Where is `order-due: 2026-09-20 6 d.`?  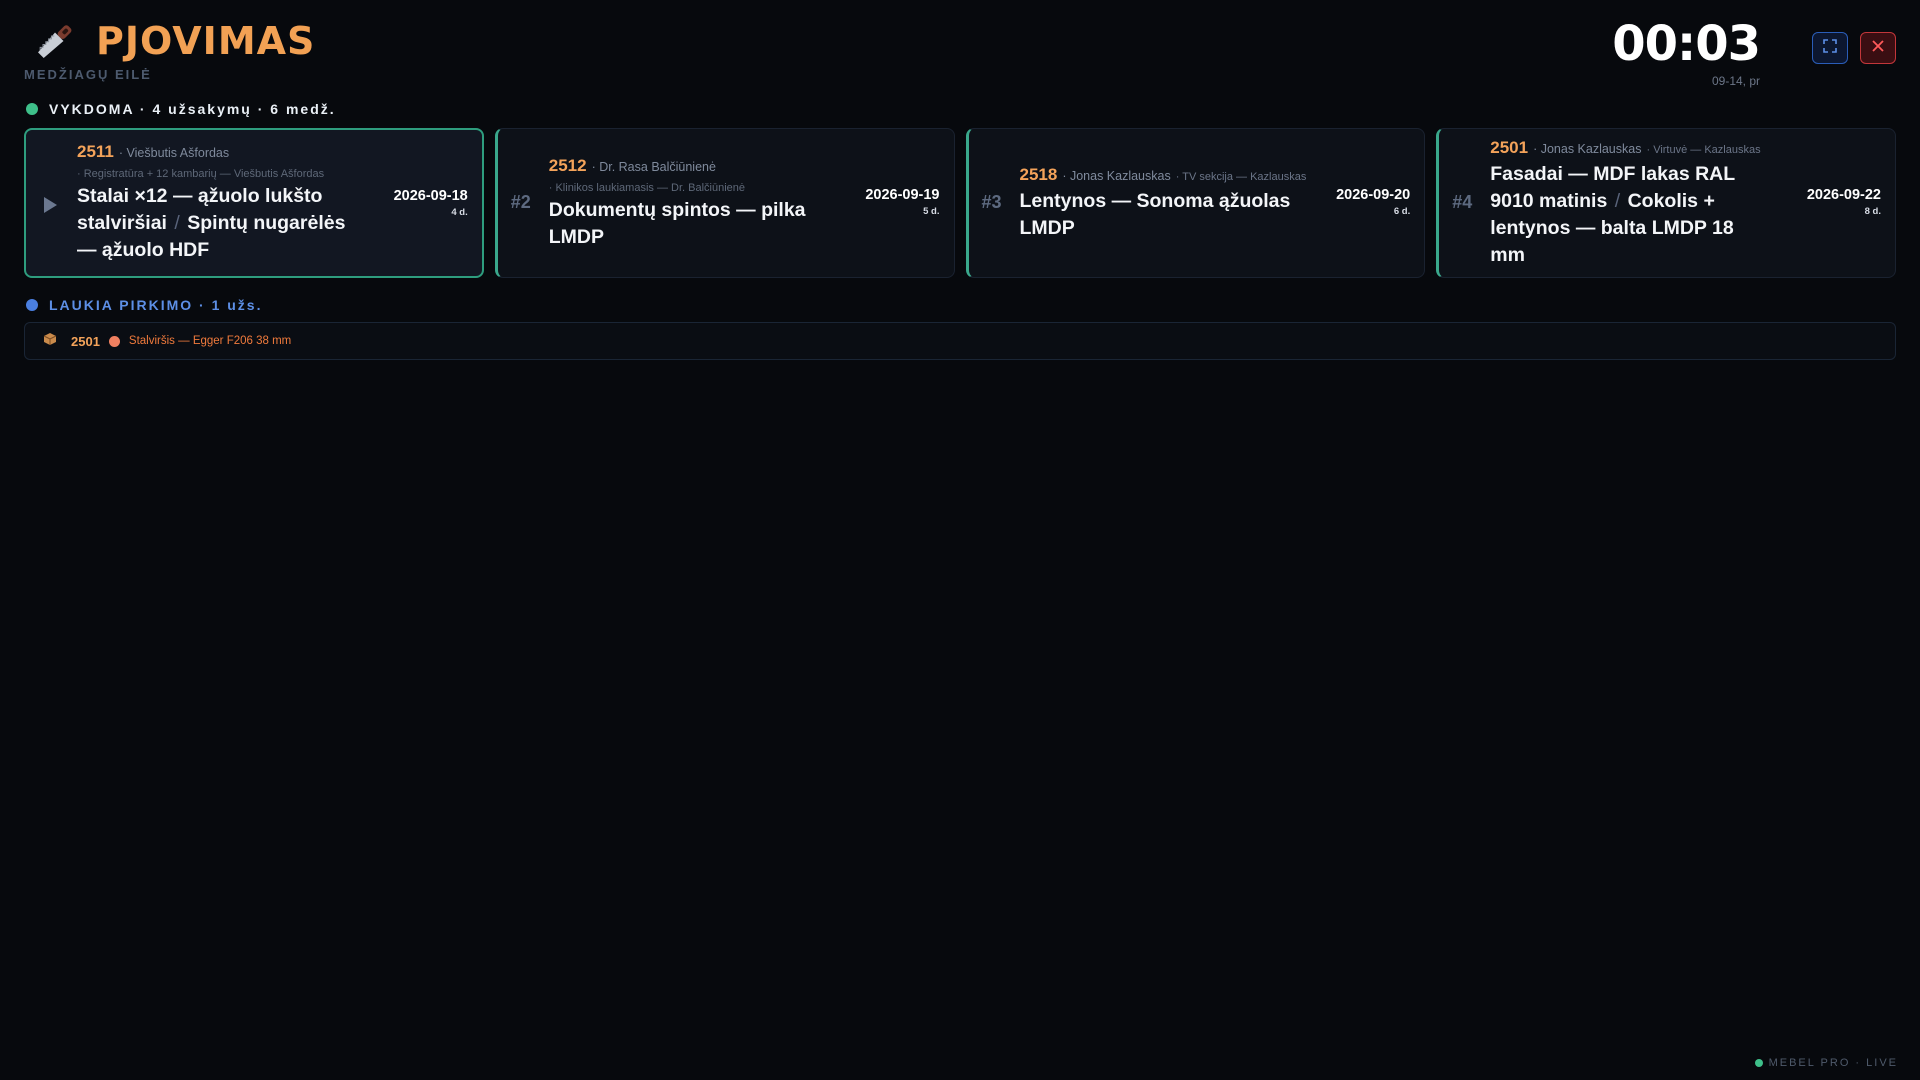 order-due: 2026-09-20 6 d. is located at coordinates (1373, 202).